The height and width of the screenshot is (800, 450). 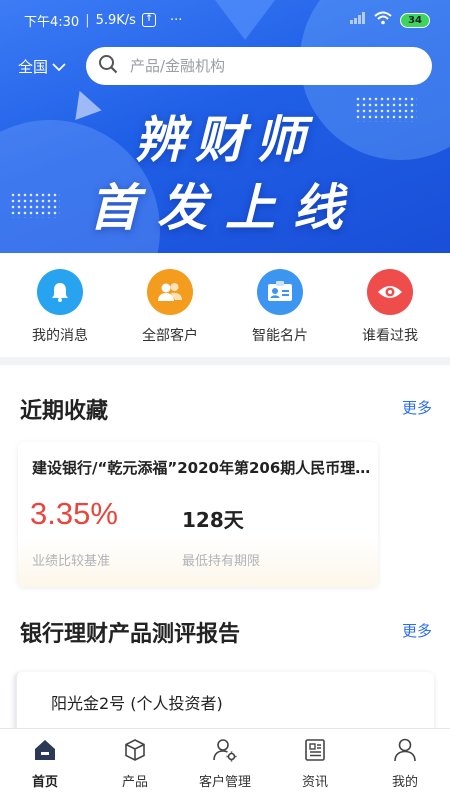 What do you see at coordinates (417, 630) in the screenshot?
I see `report-more-link: 更多` at bounding box center [417, 630].